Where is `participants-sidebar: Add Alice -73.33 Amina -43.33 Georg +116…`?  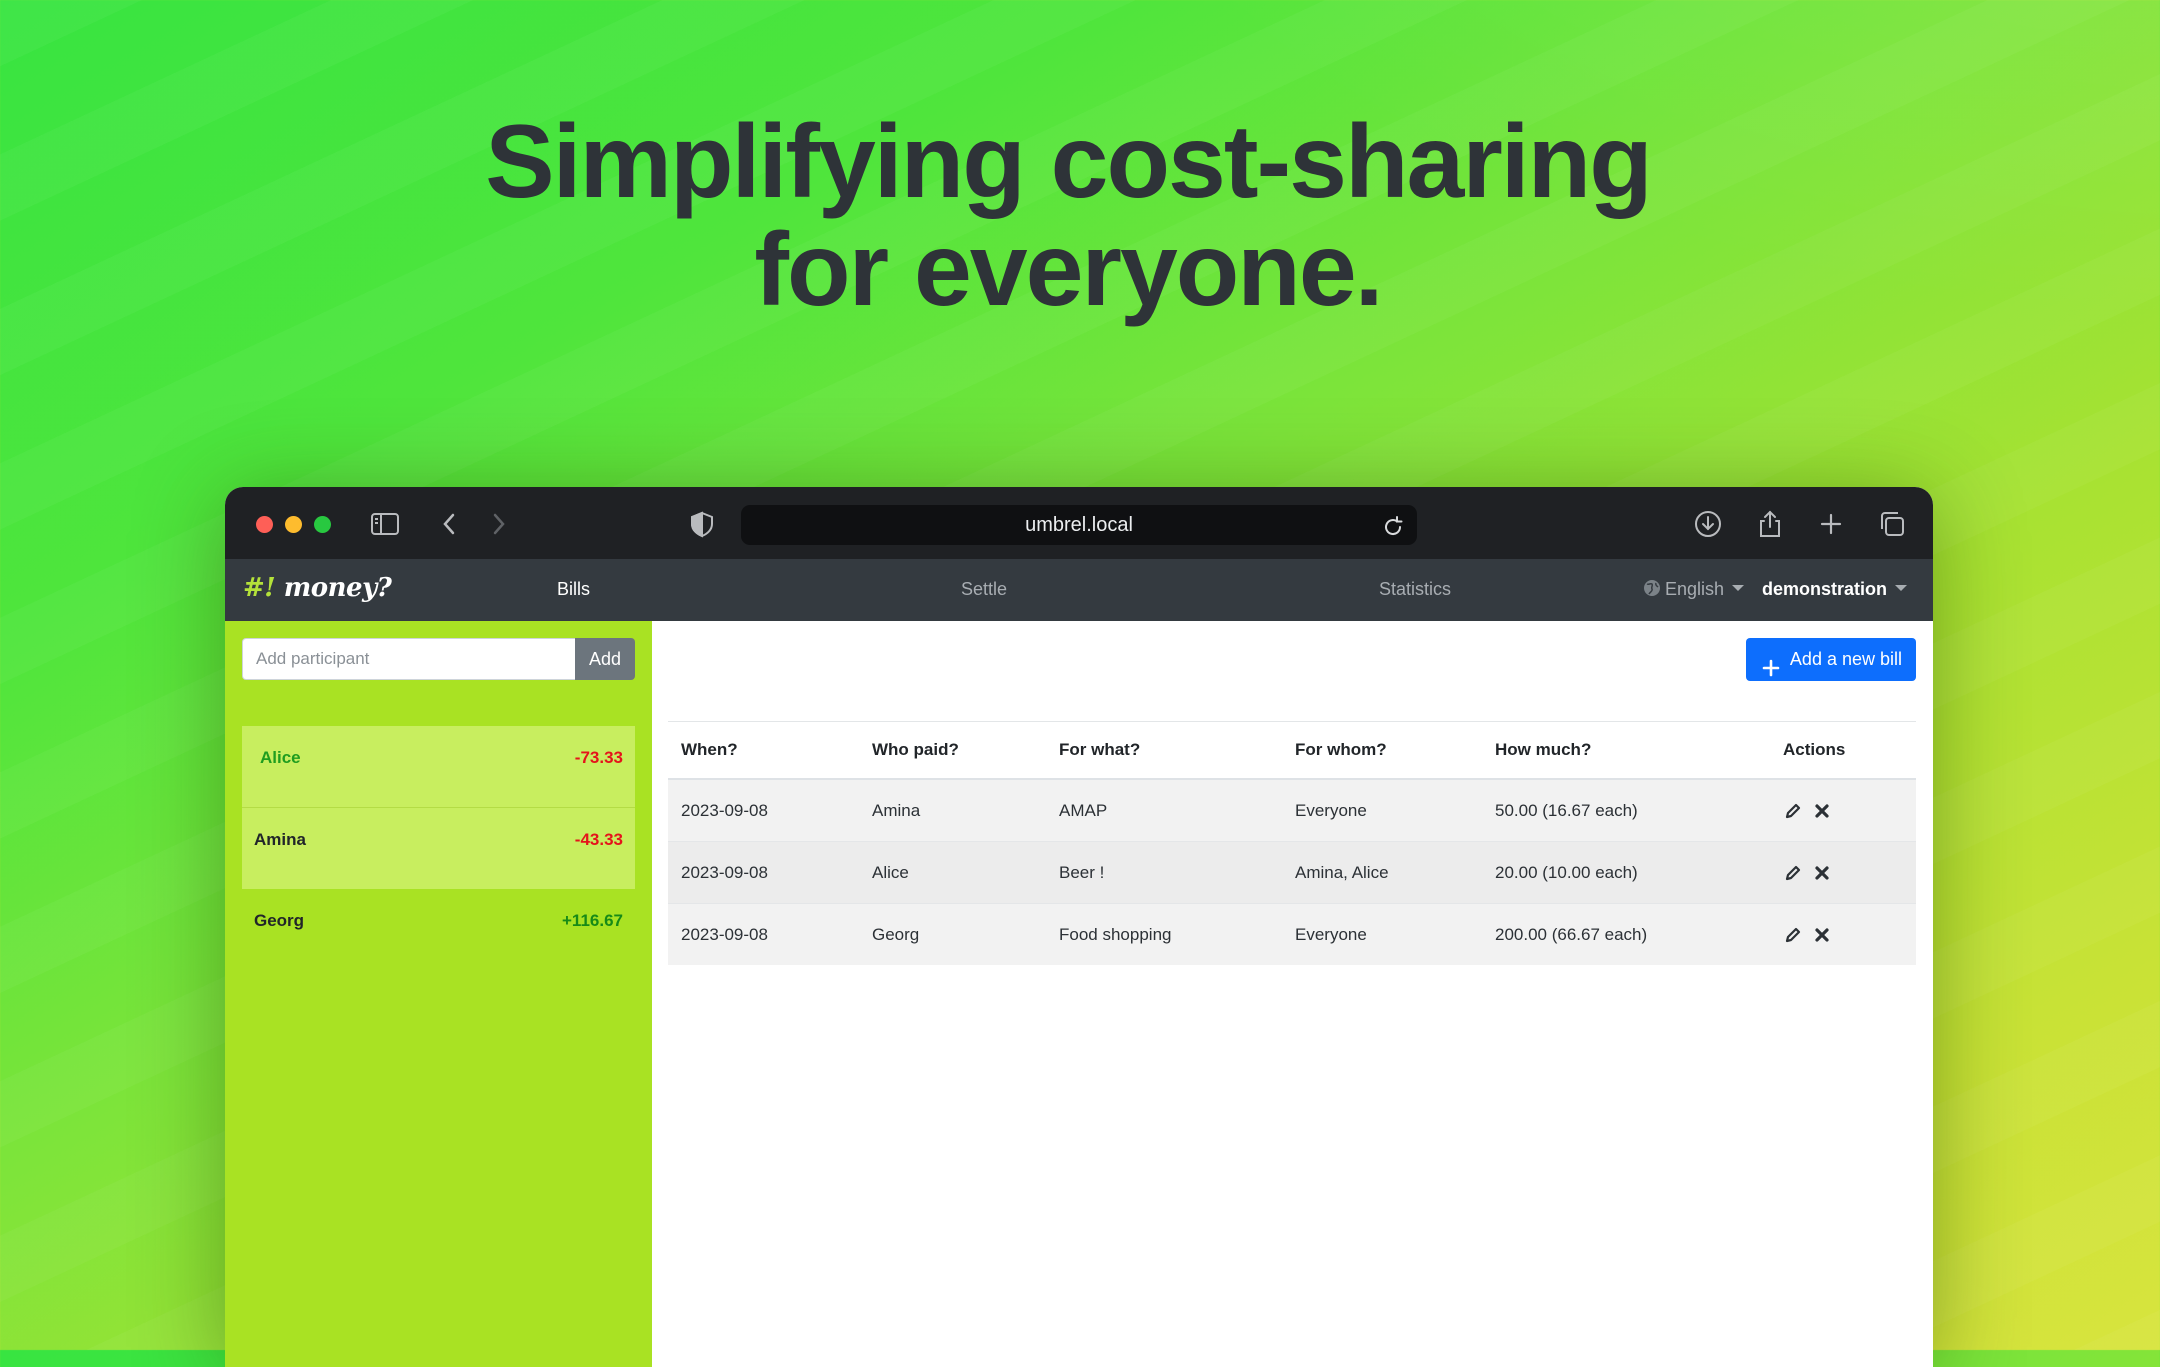 participants-sidebar: Add Alice -73.33 Amina -43.33 Georg +116… is located at coordinates (438, 994).